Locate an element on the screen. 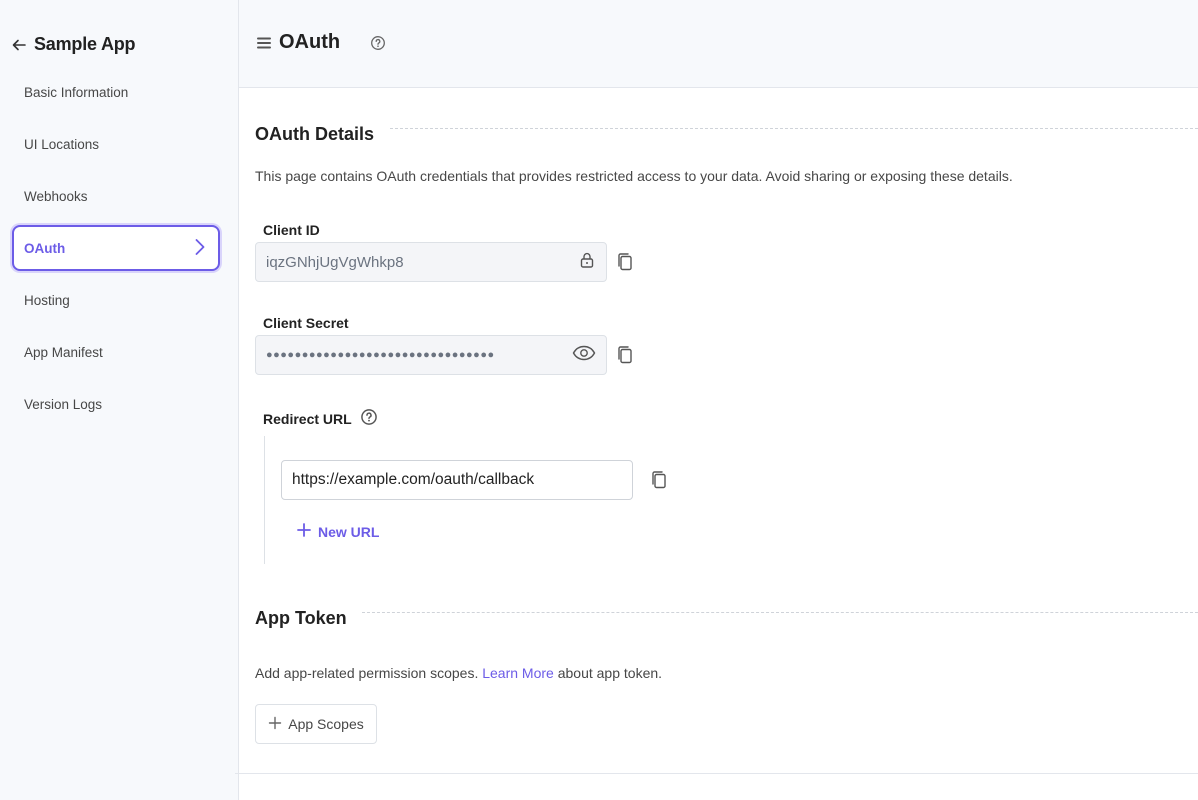 Image resolution: width=1198 pixels, height=800 pixels. sidebar-item-label: Basic Information is located at coordinates (76, 92).